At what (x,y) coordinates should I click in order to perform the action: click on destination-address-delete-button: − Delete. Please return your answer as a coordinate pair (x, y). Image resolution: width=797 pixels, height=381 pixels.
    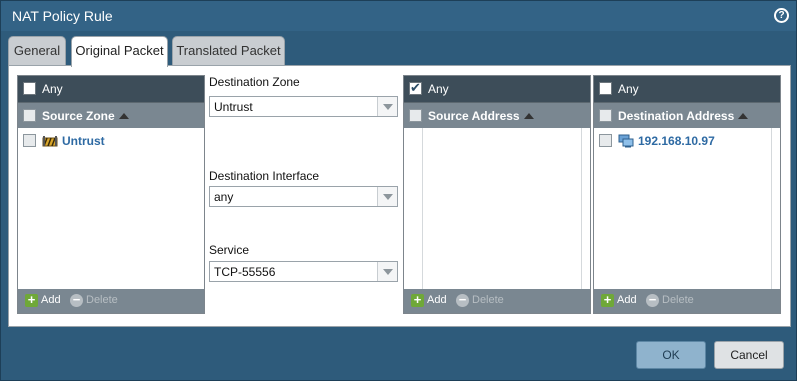
    Looking at the image, I should click on (671, 301).